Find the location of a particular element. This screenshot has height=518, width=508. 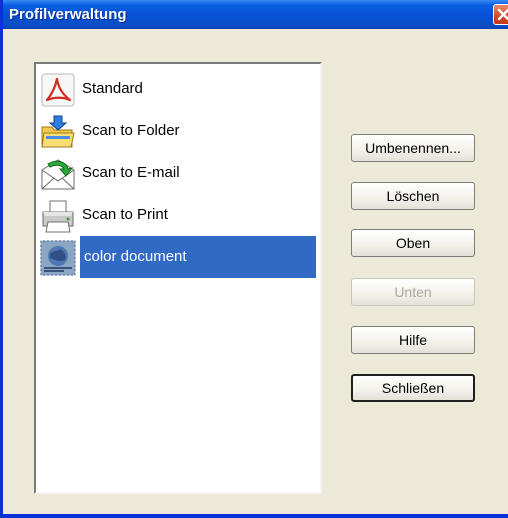

profile-item-scan-to-email: Scan to E-mail is located at coordinates (178, 173).